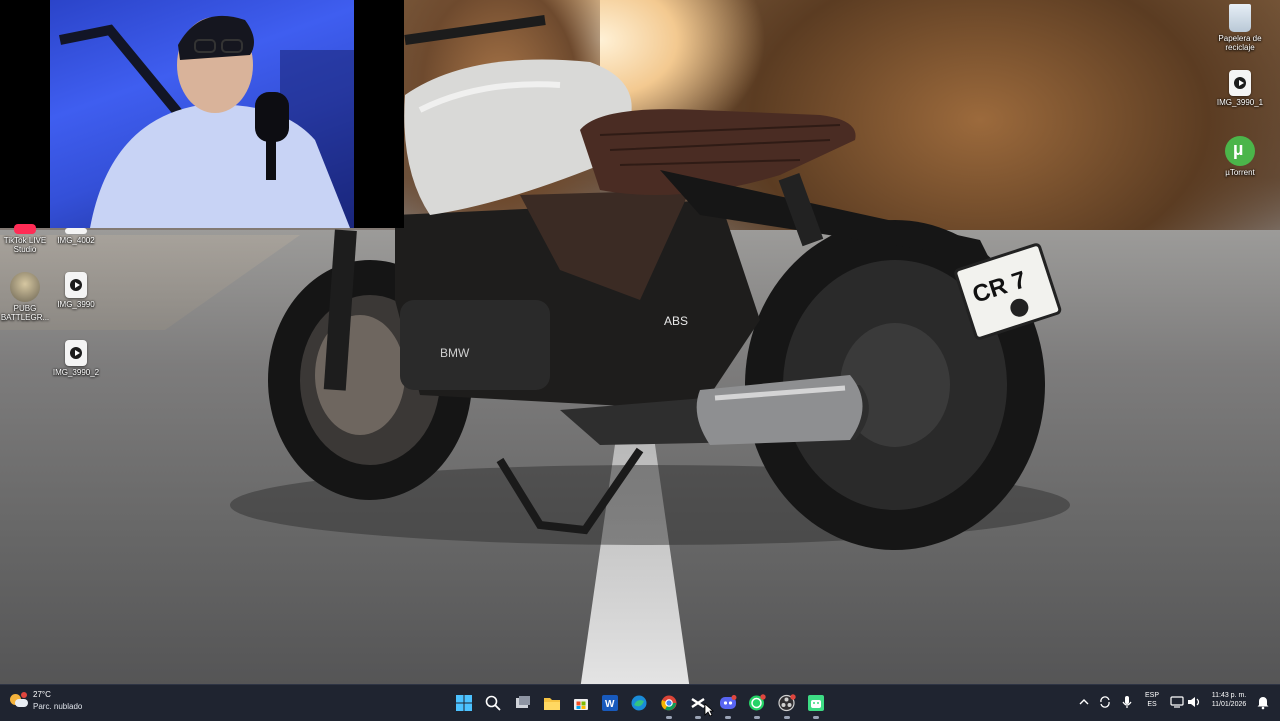 The image size is (1280, 721). I want to click on chrome-button, so click(669, 705).